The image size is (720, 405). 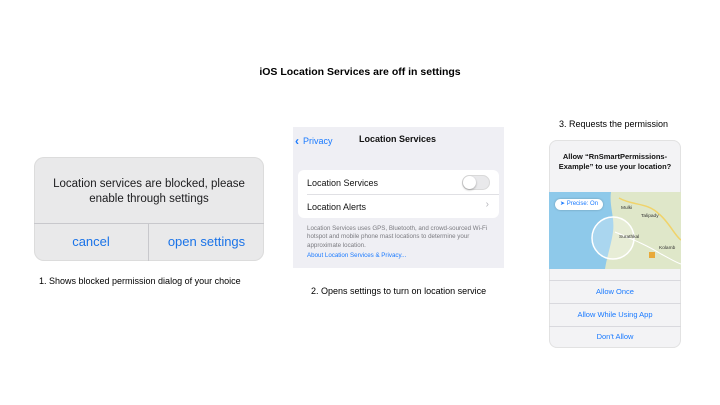 I want to click on location-arrow-icon: ➤, so click(x=563, y=204).